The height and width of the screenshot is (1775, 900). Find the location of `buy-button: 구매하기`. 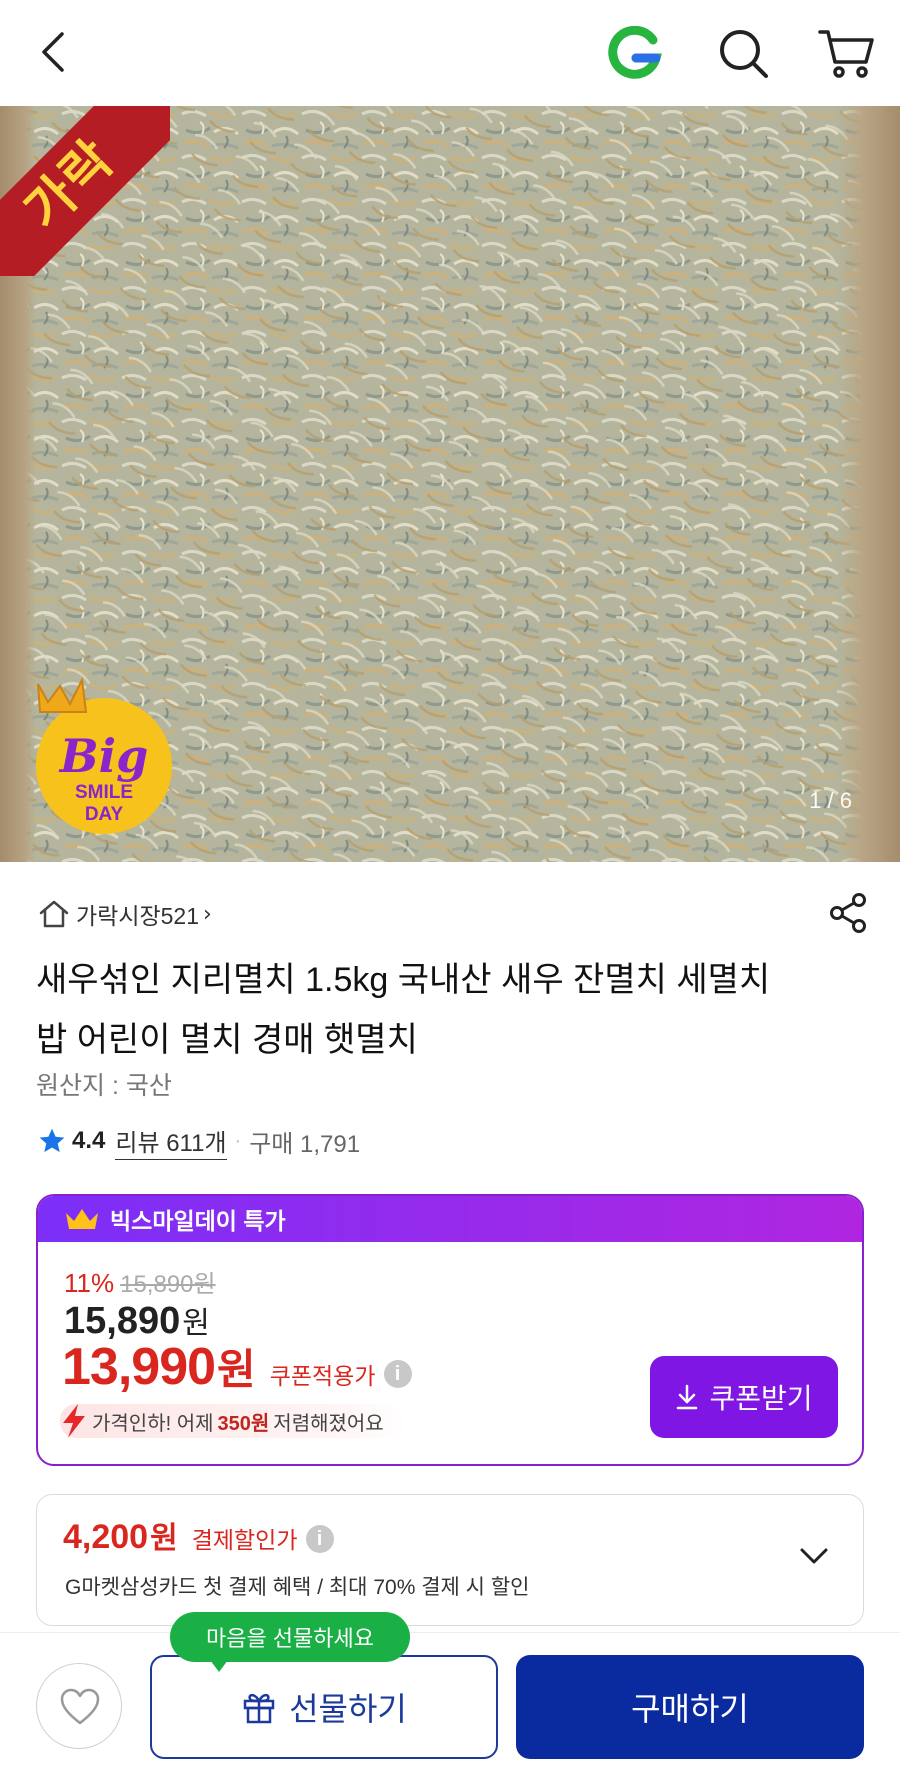

buy-button: 구매하기 is located at coordinates (690, 1707).